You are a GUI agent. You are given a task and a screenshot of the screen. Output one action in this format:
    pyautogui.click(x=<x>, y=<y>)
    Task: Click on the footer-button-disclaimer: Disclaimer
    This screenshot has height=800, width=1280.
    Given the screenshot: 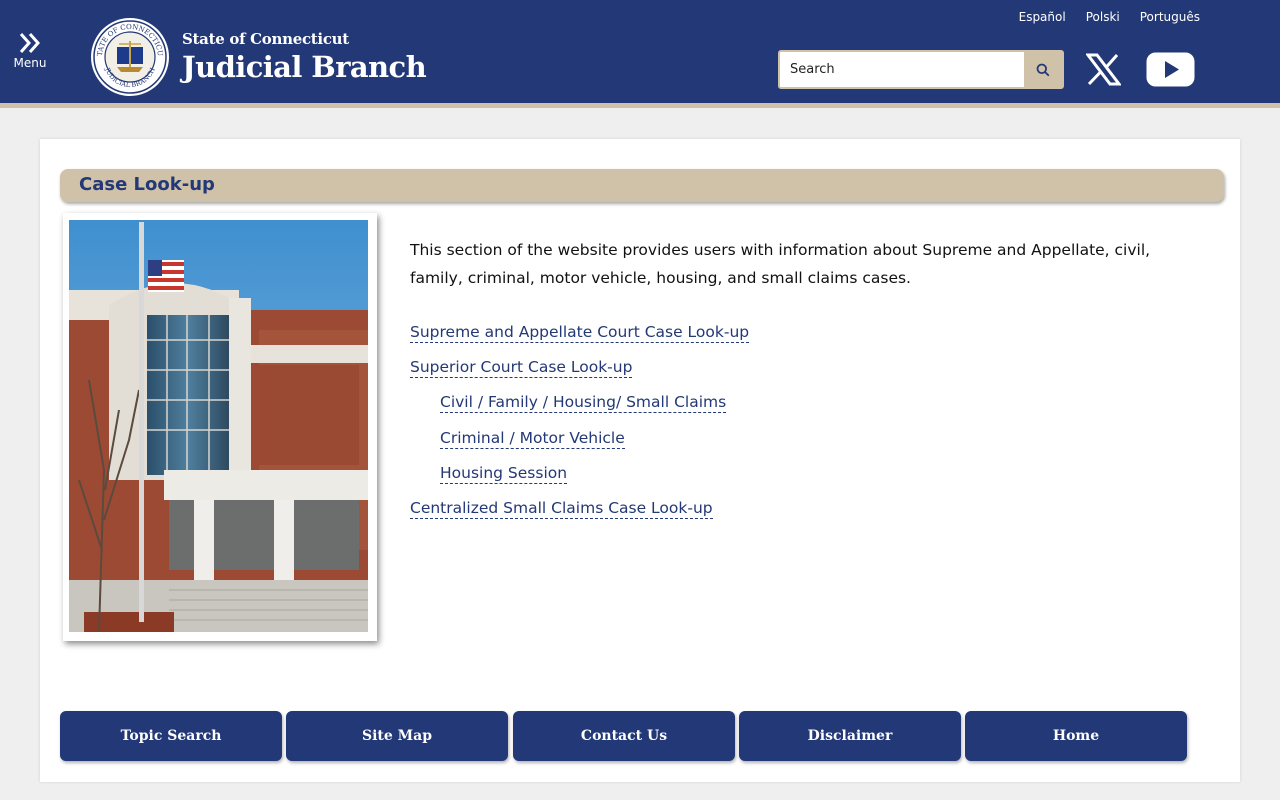 What is the action you would take?
    pyautogui.click(x=850, y=736)
    